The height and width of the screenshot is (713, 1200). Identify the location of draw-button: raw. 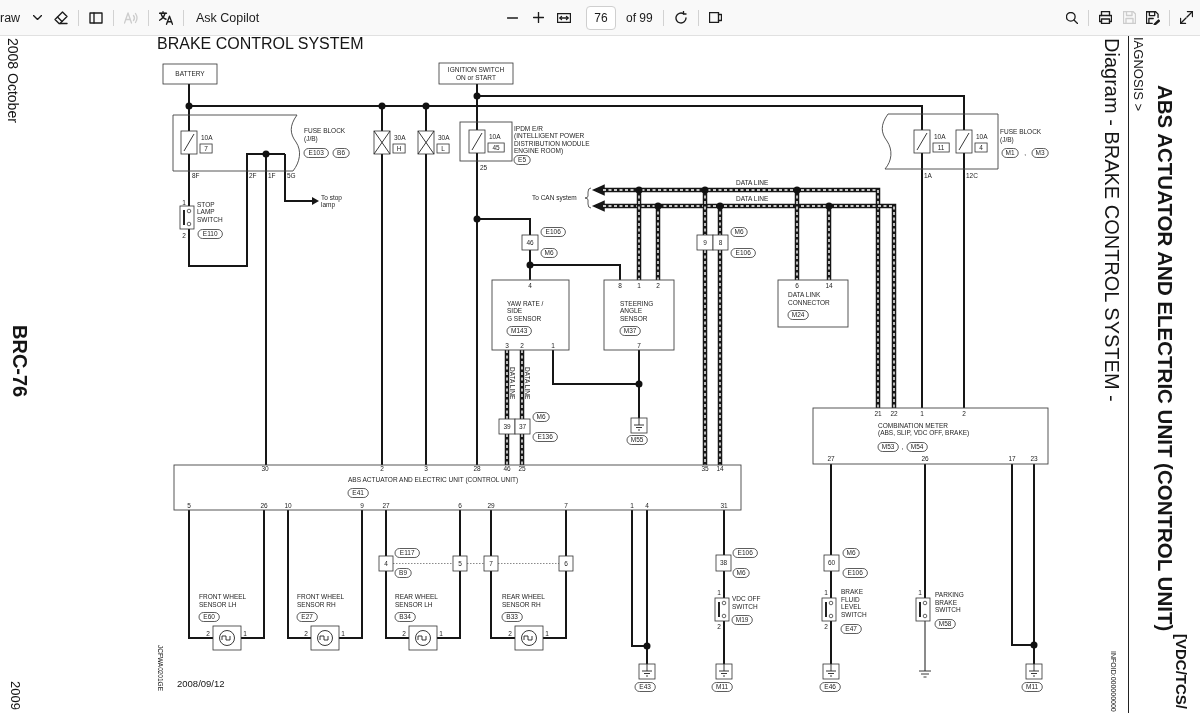
(23, 17).